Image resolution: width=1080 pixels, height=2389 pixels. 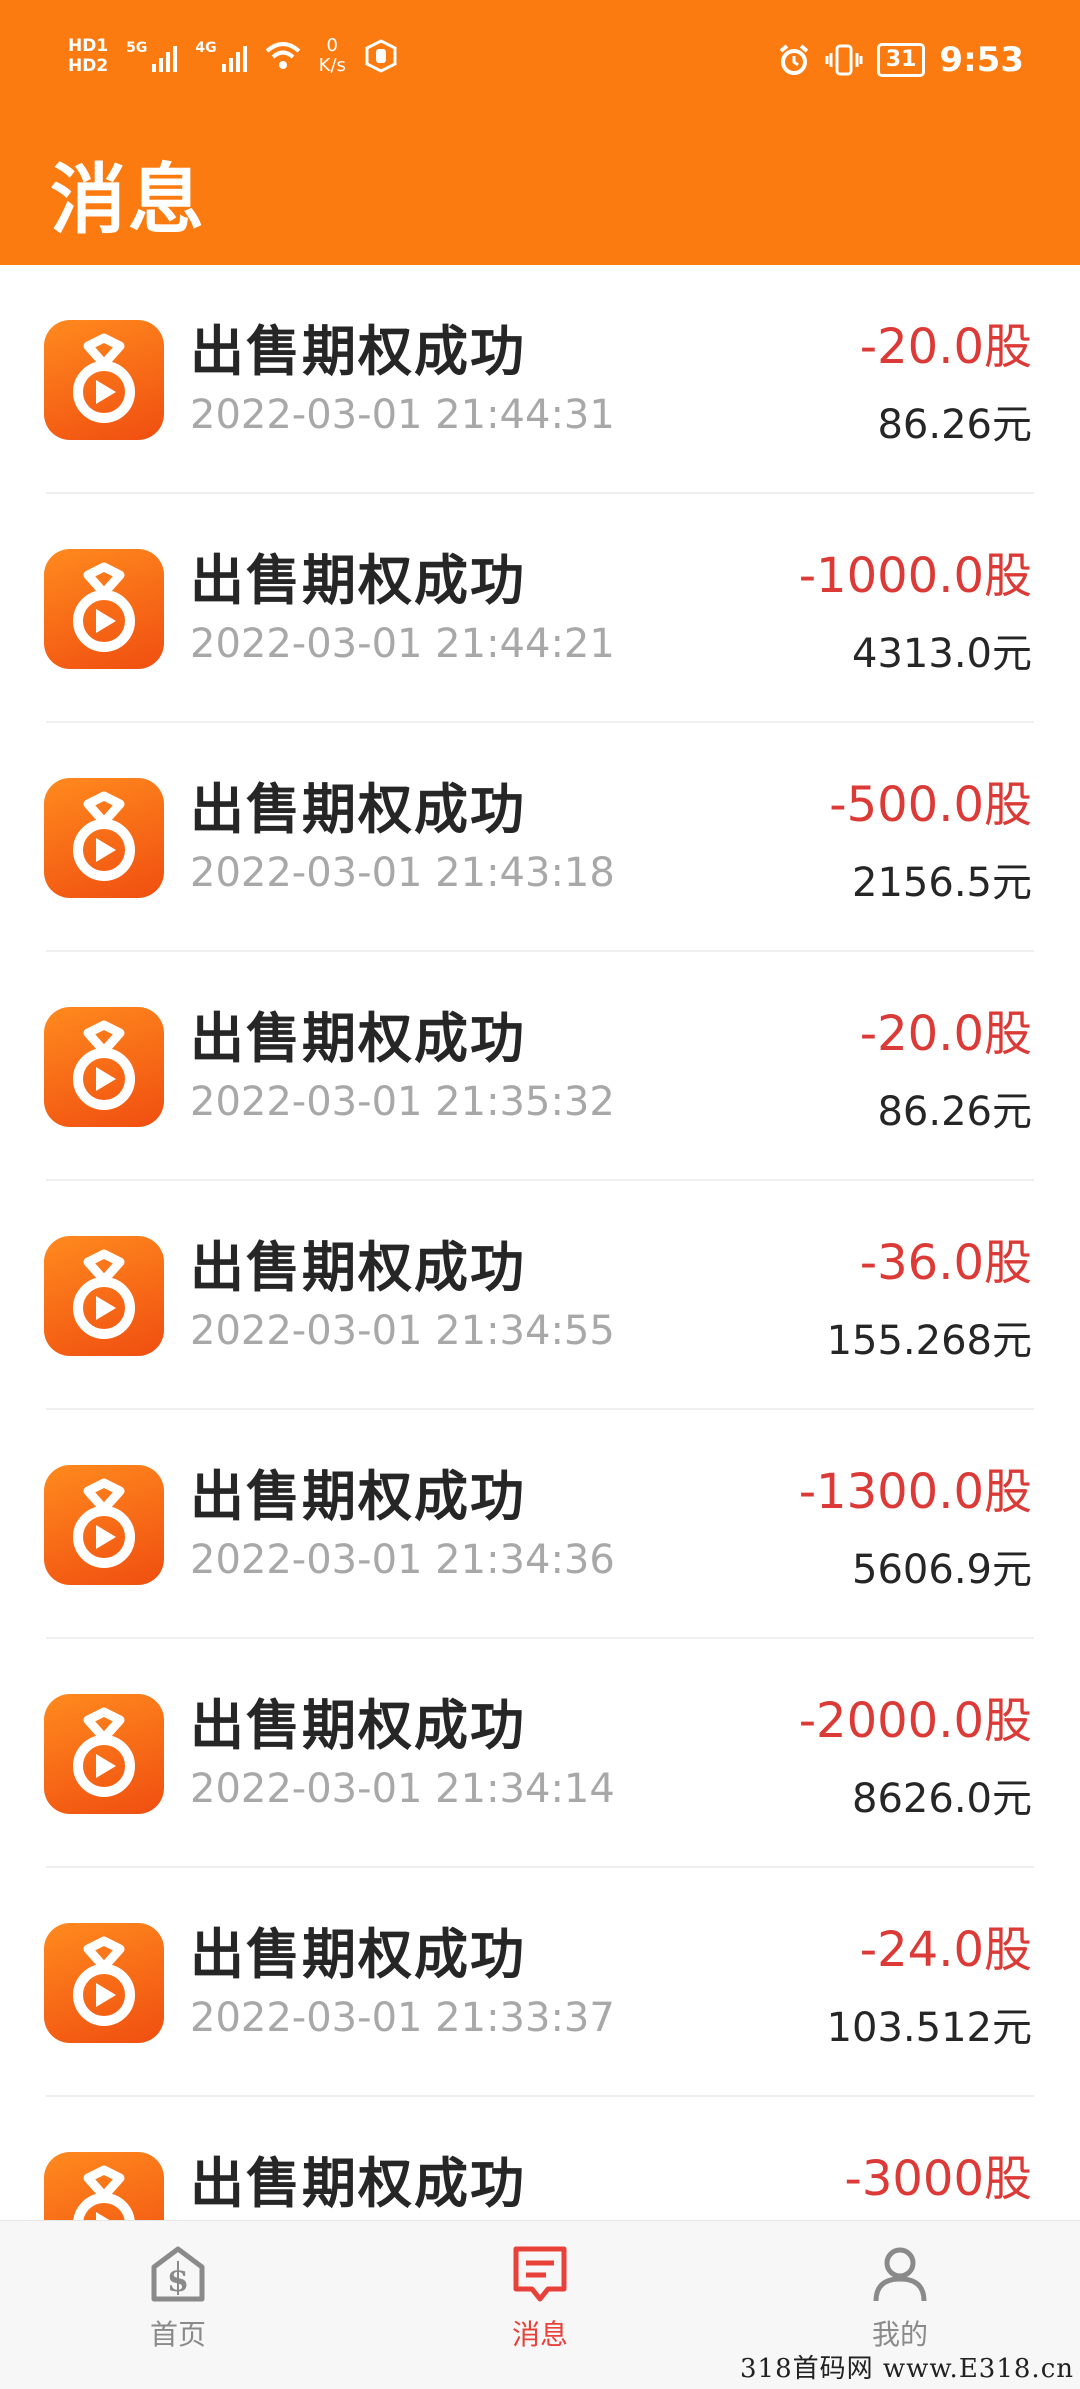 I want to click on network-type-1: 5G, so click(x=137, y=48).